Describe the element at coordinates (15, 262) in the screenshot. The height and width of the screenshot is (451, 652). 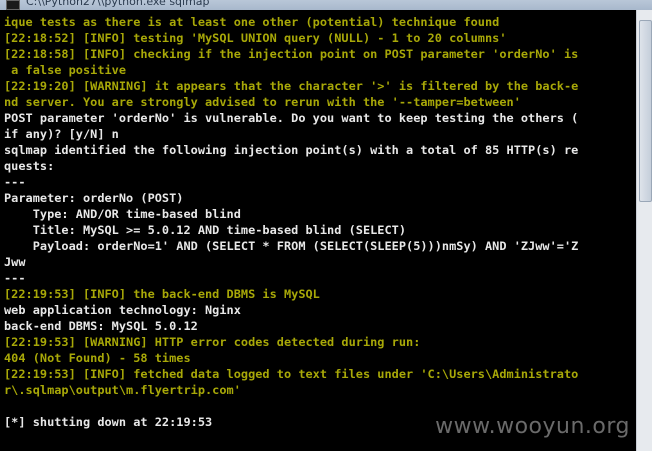
I see `console-line: Jww` at that location.